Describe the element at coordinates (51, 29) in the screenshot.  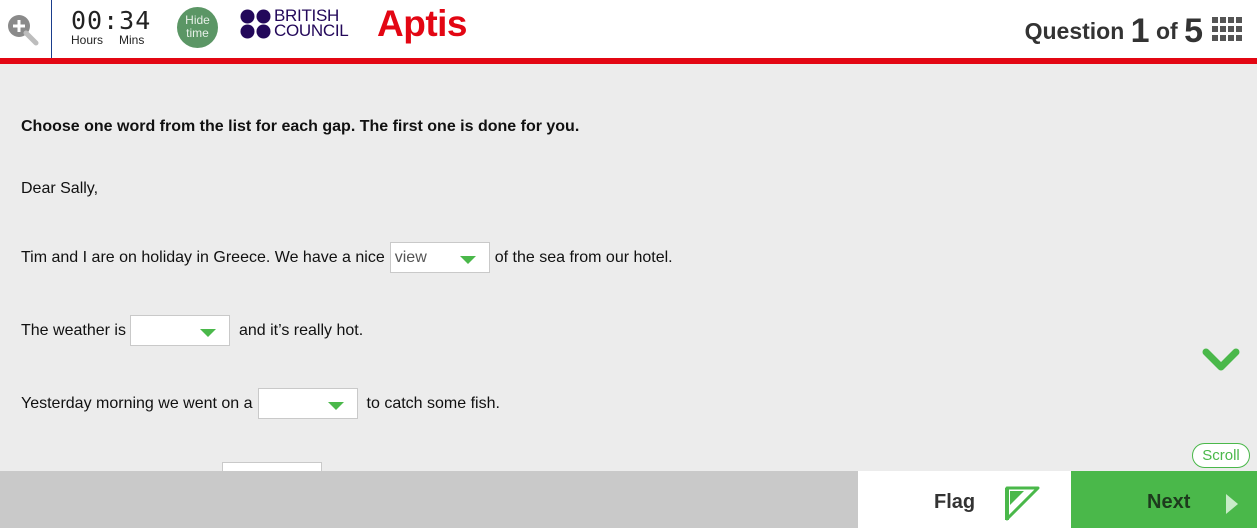
I see `header-divider` at that location.